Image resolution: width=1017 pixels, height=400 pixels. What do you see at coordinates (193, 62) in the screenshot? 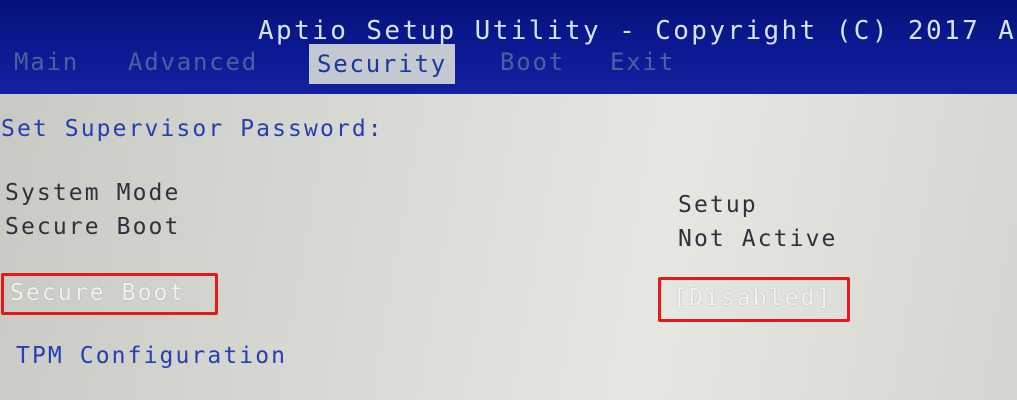
I see `tab-advanced: Advanced` at bounding box center [193, 62].